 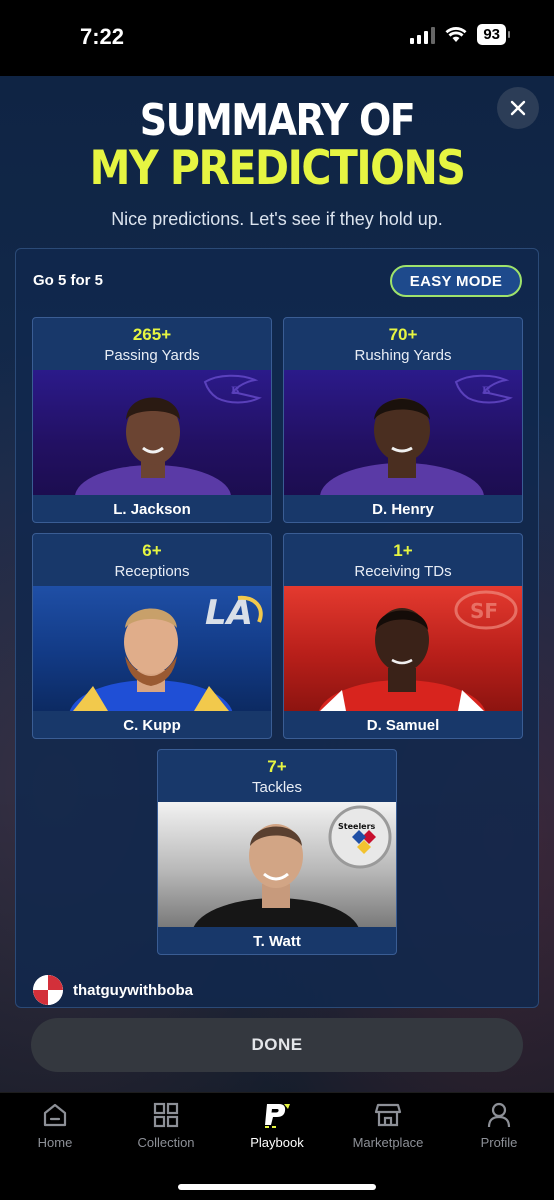 What do you see at coordinates (277, 787) in the screenshot?
I see `prediction-stat: Tackles` at bounding box center [277, 787].